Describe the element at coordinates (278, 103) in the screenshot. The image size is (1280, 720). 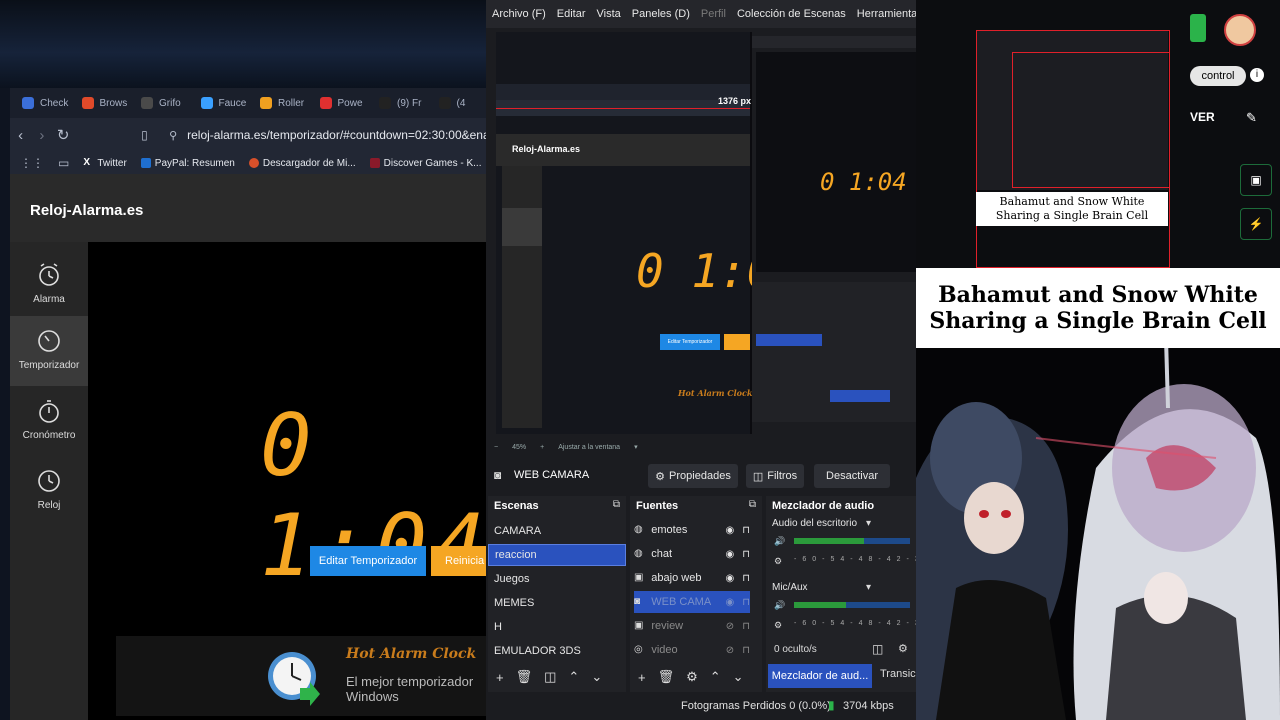
I see `browser-tab: Roller` at that location.